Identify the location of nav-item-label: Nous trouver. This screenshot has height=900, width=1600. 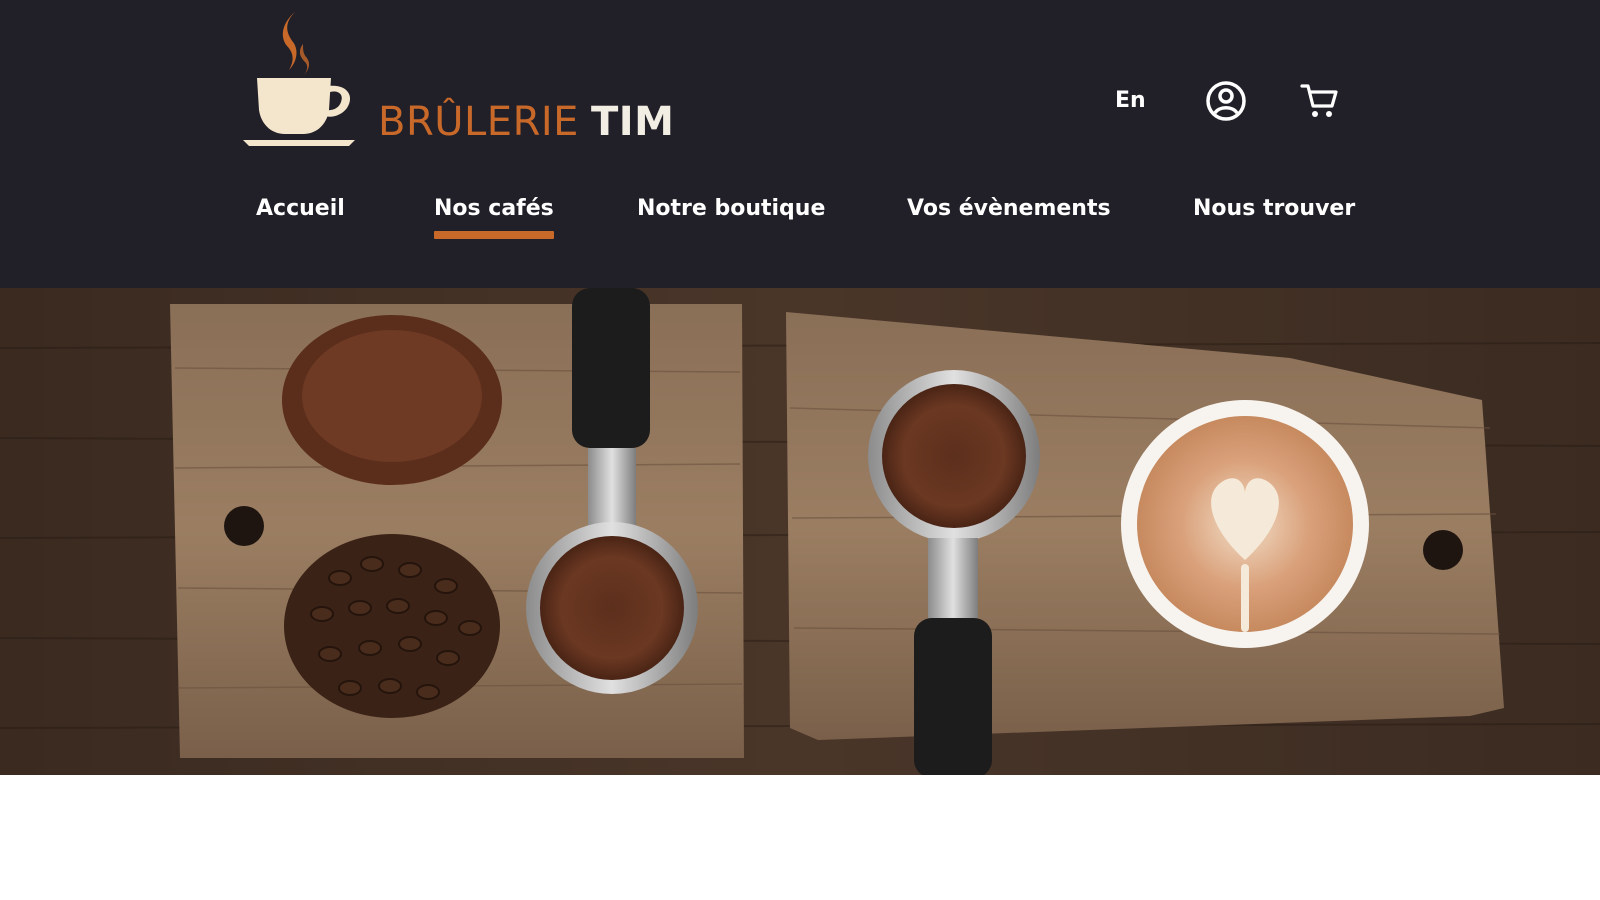
(1274, 208).